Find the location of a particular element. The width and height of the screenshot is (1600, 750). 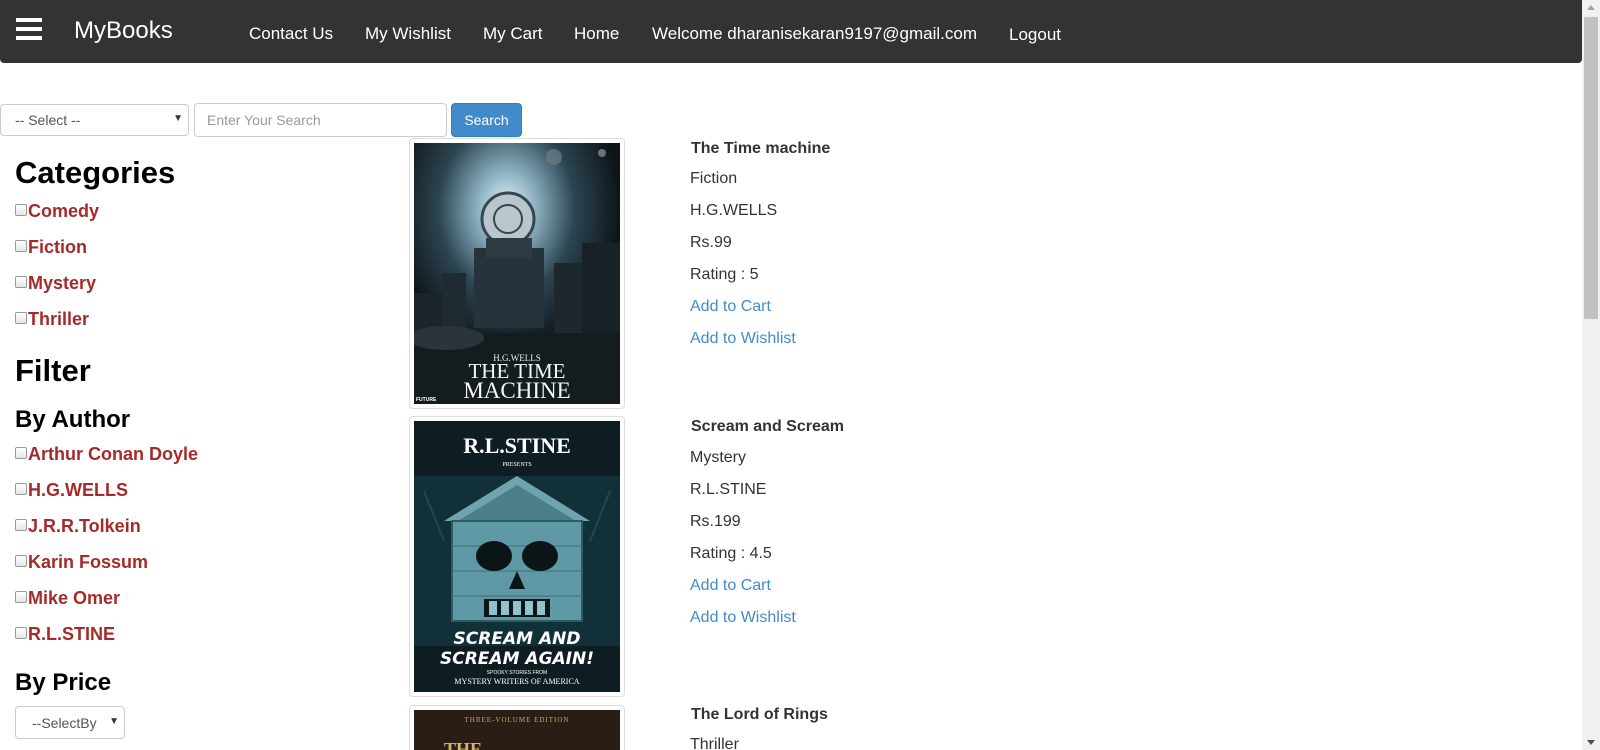

cover-tagline2: MYSTERY WRITERS OF AMERICA is located at coordinates (516, 681).